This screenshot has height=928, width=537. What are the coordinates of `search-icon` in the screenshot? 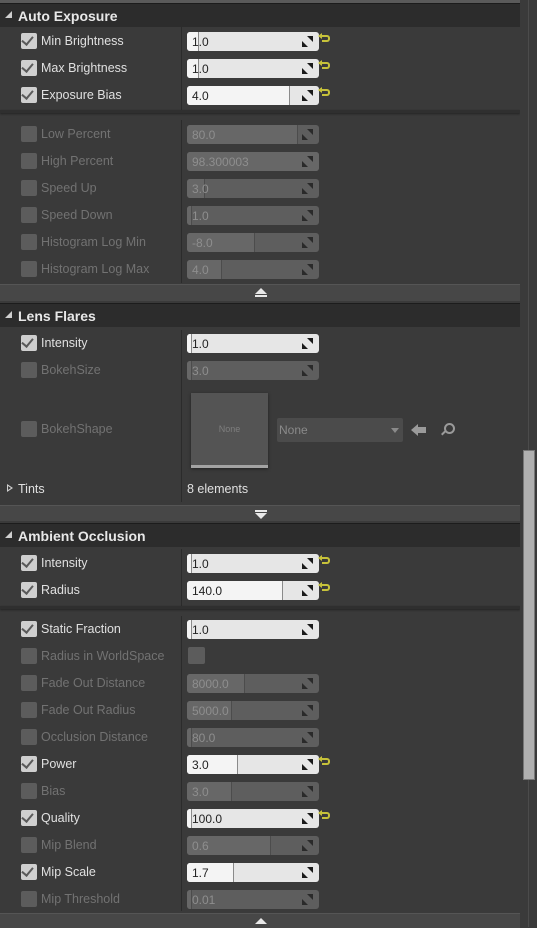 It's located at (447, 430).